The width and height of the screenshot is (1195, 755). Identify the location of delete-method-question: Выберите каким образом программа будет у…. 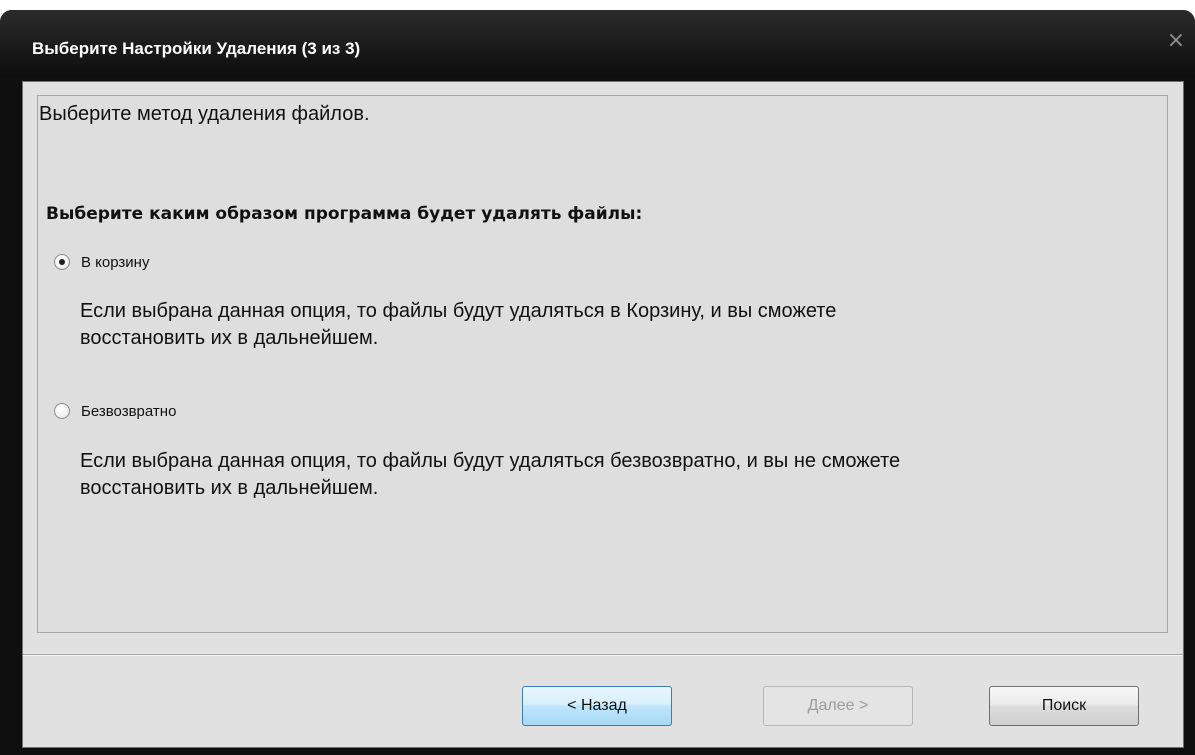
(344, 214).